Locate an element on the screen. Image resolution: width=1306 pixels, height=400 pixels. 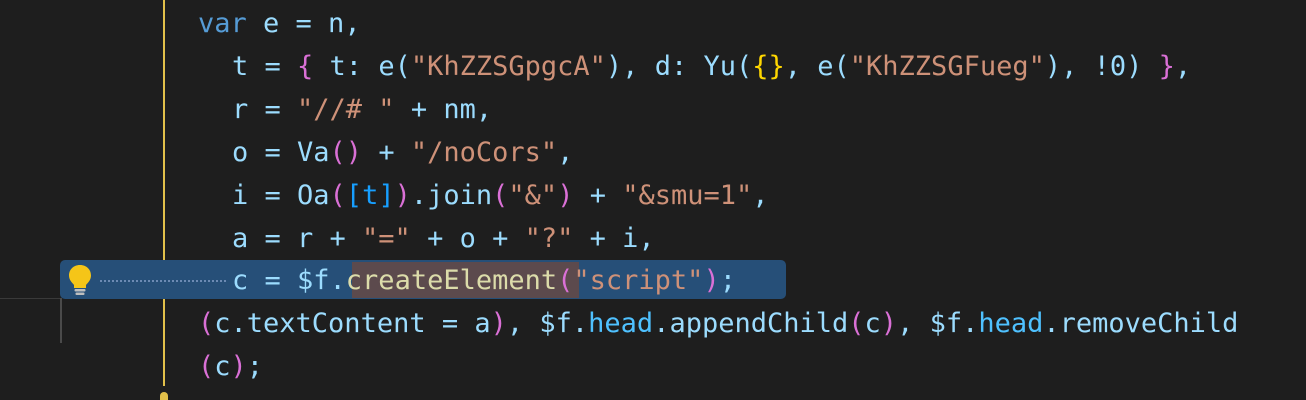
code-line-6: a = r + "=" + o + "?" + i, is located at coordinates (327, 238).